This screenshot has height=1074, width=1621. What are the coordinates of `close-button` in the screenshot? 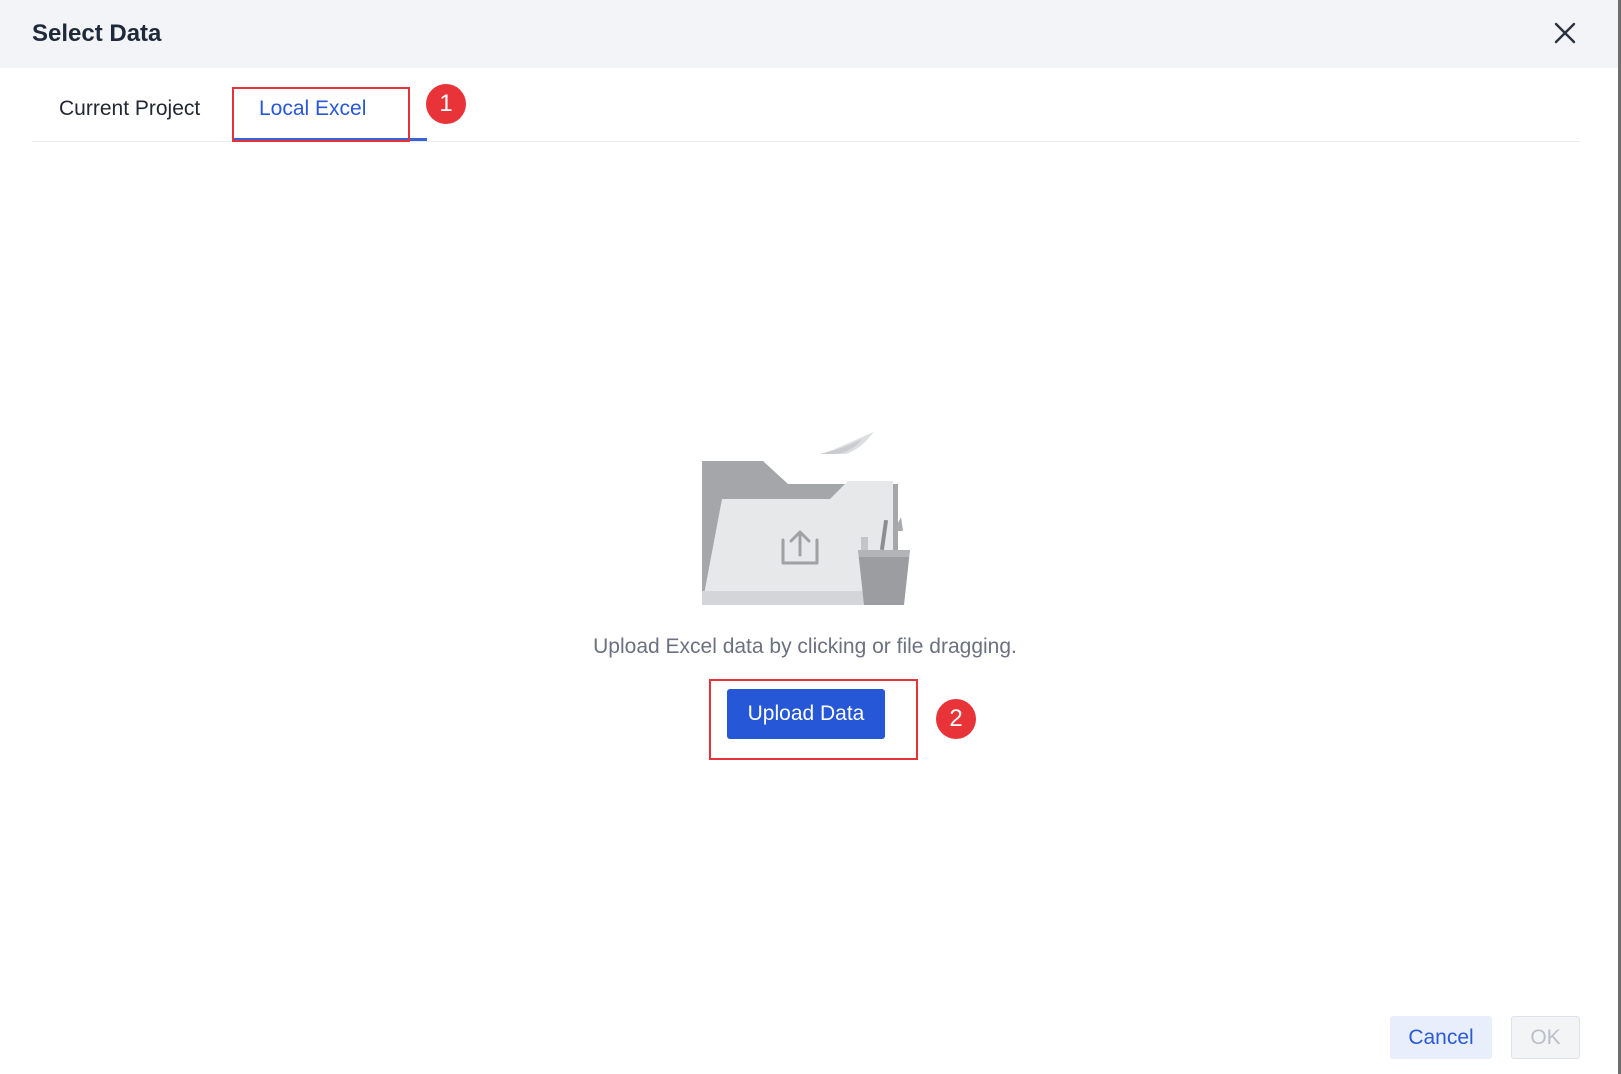 It's located at (1565, 33).